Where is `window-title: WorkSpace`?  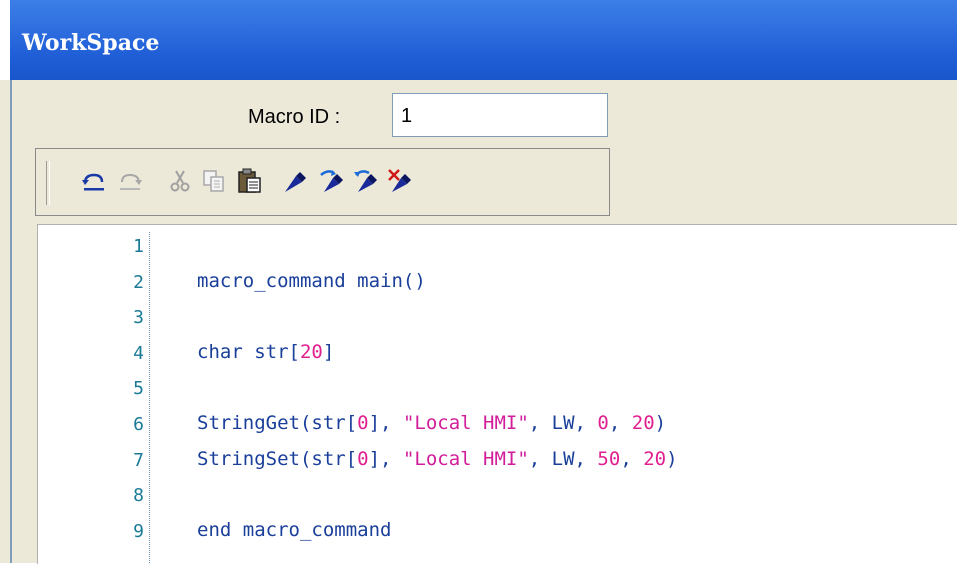
window-title: WorkSpace is located at coordinates (91, 43).